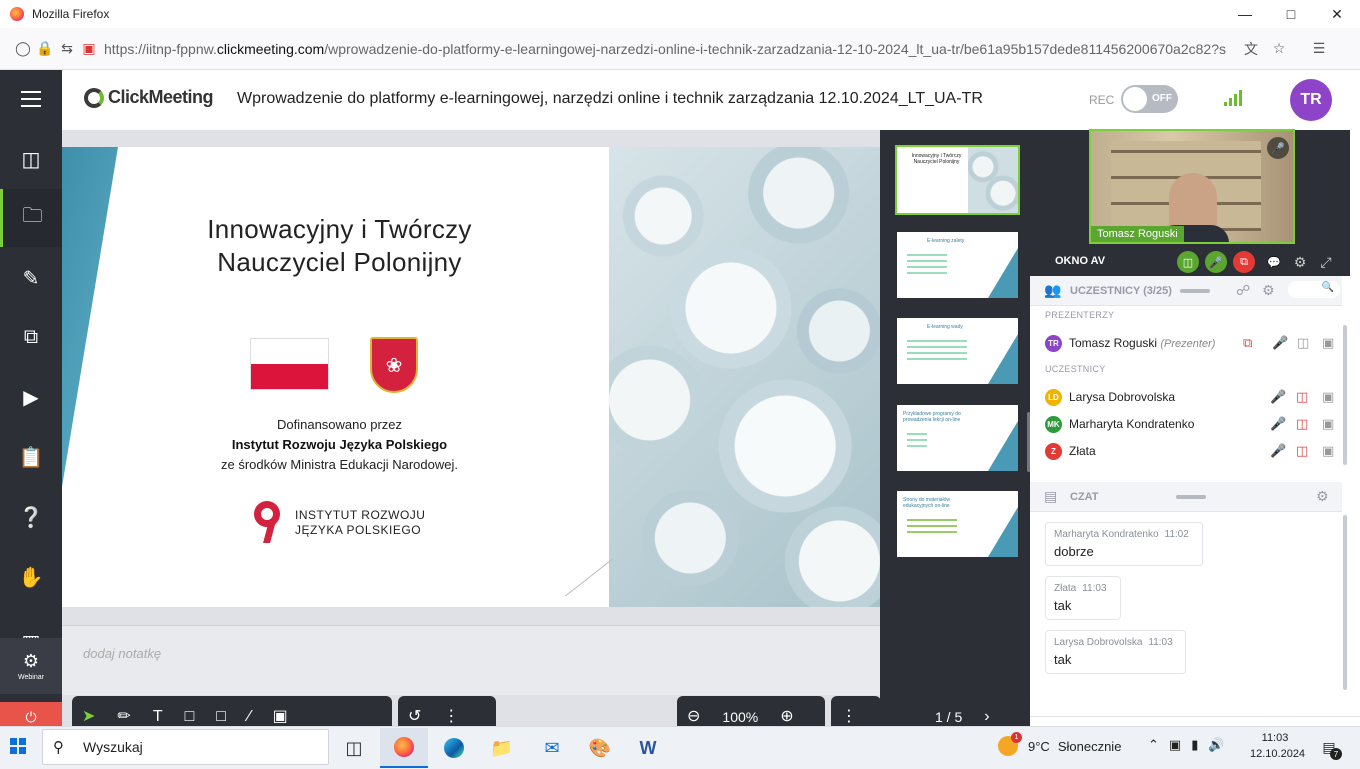 The height and width of the screenshot is (769, 1360). Describe the element at coordinates (1216, 745) in the screenshot. I see `volume-icon: 🔊` at that location.